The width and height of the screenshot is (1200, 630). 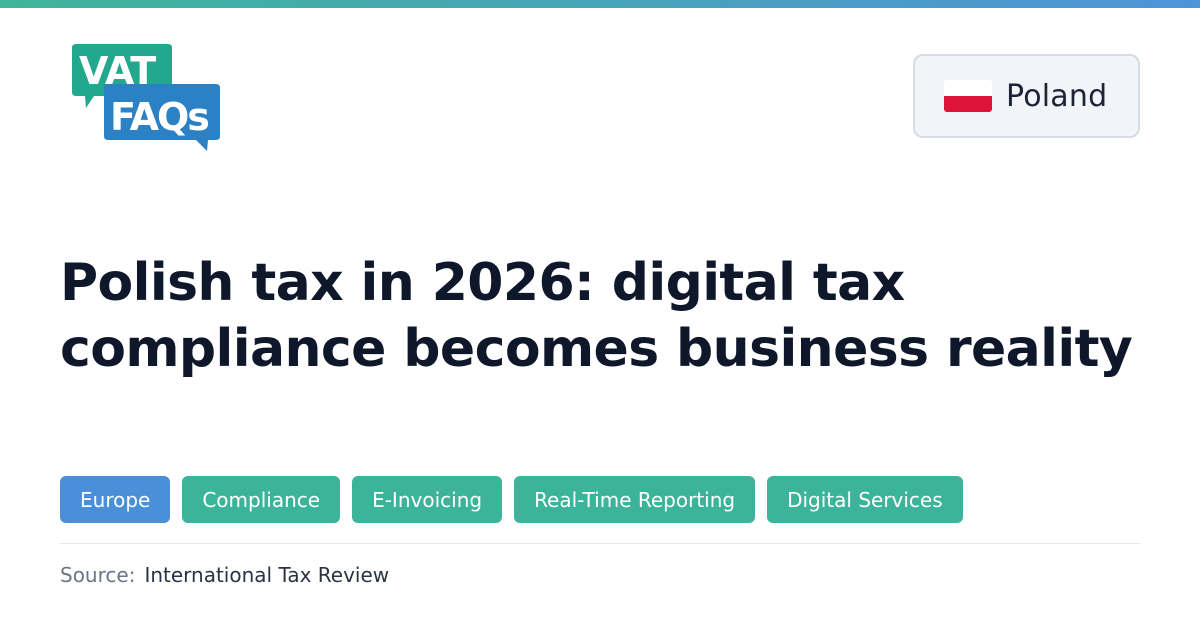 What do you see at coordinates (635, 499) in the screenshot?
I see `tag-real-time-reporting: Real-Time Reporting` at bounding box center [635, 499].